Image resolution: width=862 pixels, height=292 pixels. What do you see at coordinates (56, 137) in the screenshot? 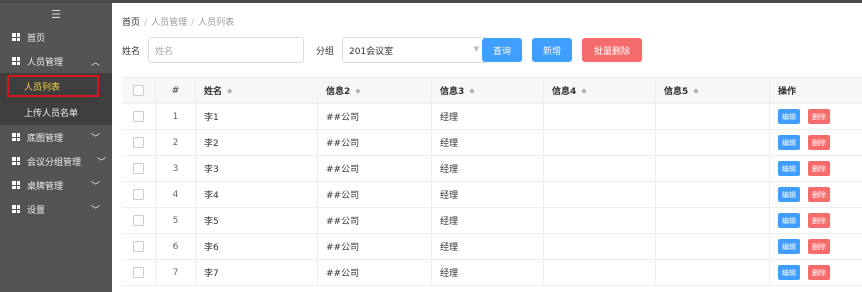
I see `sidebar-item-basemap: 底图管理 ﹀` at bounding box center [56, 137].